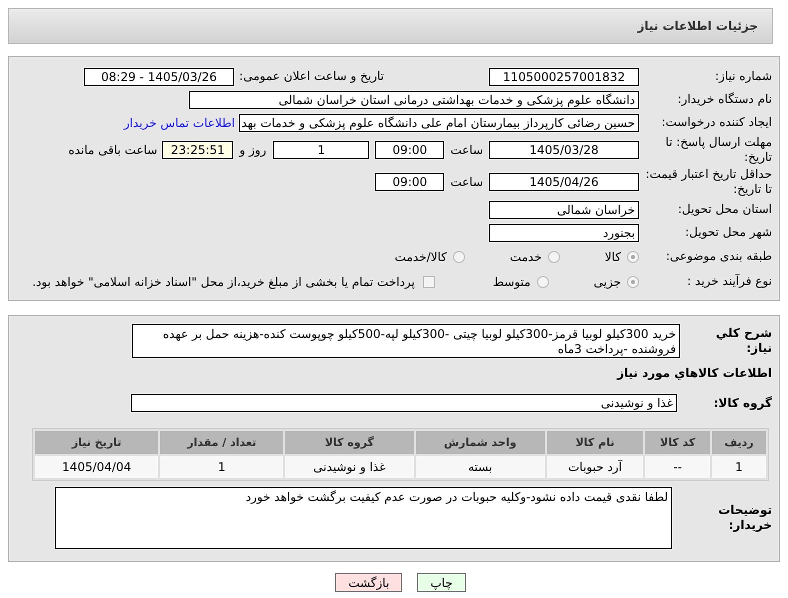  What do you see at coordinates (612, 257) in the screenshot?
I see `radio-label: کالا` at bounding box center [612, 257].